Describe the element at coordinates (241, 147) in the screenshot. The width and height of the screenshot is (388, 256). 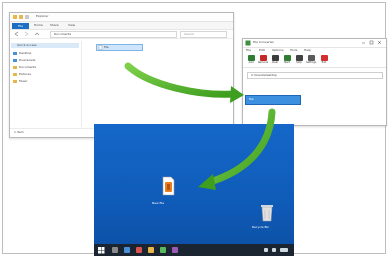
I see `drag-arrow-bottom` at that location.